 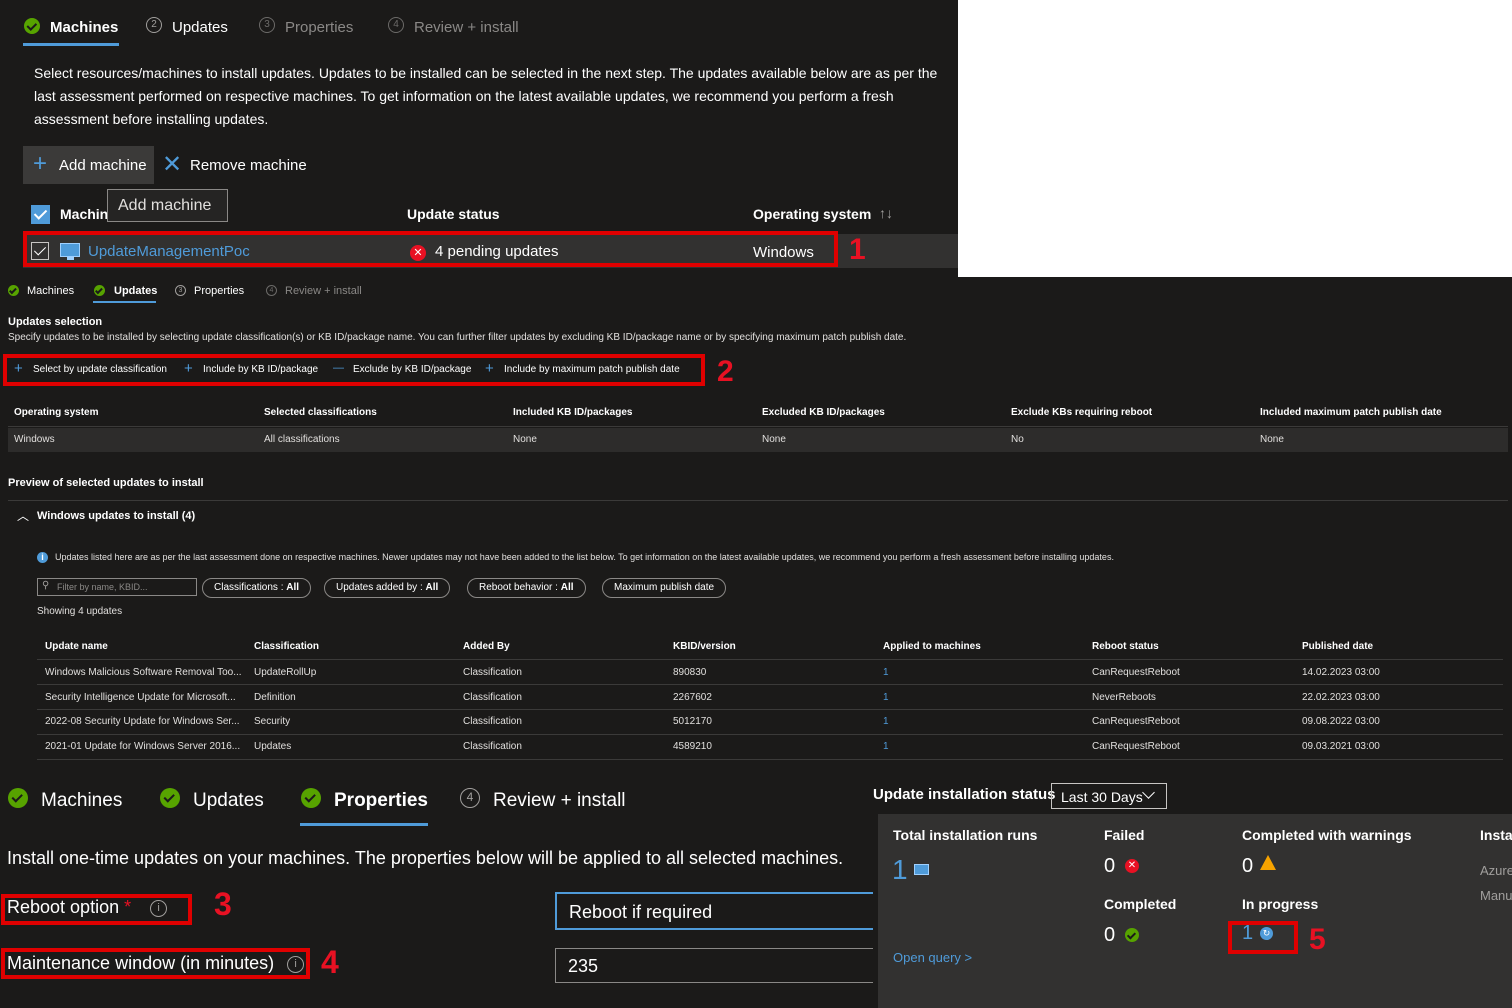 I want to click on sort-icon: ↑↓, so click(x=886, y=213).